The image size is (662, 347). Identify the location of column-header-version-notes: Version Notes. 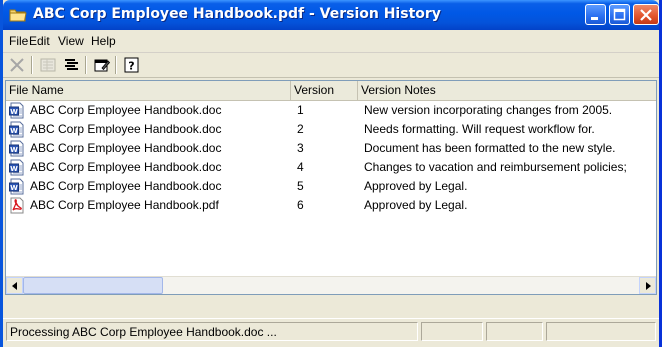
(507, 90).